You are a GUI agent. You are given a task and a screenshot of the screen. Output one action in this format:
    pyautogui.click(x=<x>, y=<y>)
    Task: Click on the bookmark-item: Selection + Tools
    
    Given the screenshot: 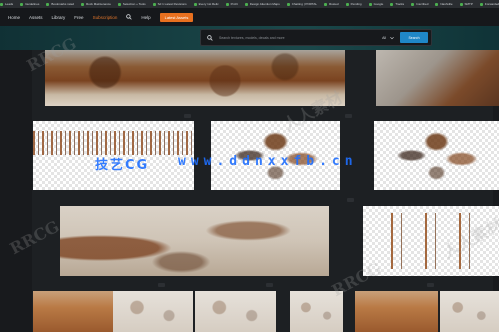 What is the action you would take?
    pyautogui.click(x=131, y=4)
    